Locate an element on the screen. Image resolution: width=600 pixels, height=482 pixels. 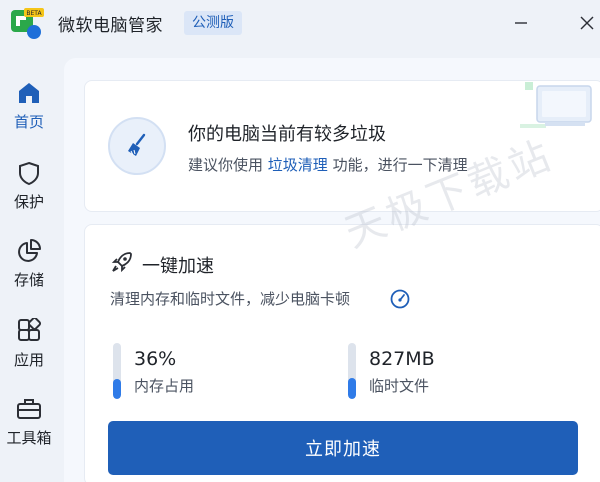
sidebar-item-label: 应用 is located at coordinates (28, 360).